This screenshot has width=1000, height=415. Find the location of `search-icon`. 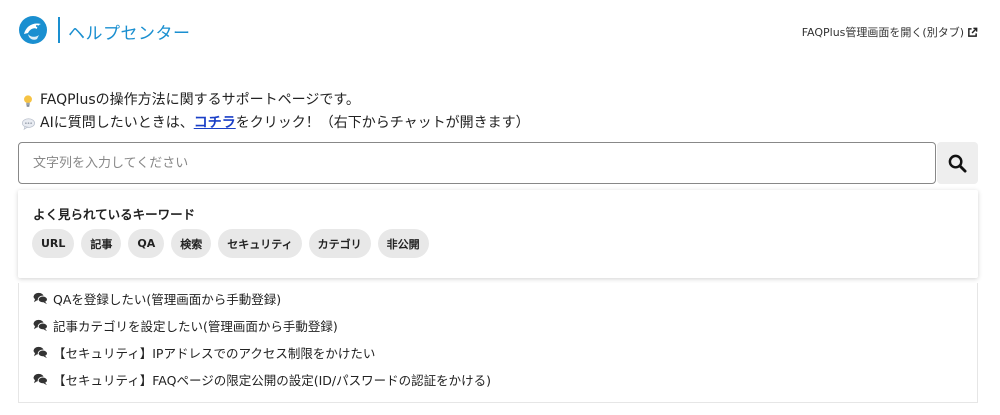

search-icon is located at coordinates (957, 163).